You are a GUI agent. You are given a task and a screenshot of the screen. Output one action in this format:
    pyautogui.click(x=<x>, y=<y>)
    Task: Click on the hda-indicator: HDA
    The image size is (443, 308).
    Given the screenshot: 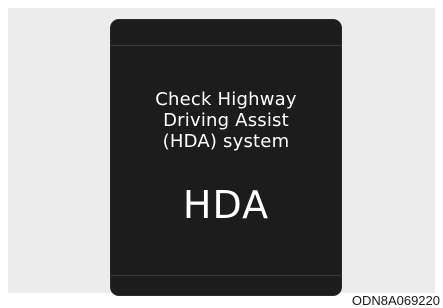 What is the action you would take?
    pyautogui.click(x=226, y=205)
    